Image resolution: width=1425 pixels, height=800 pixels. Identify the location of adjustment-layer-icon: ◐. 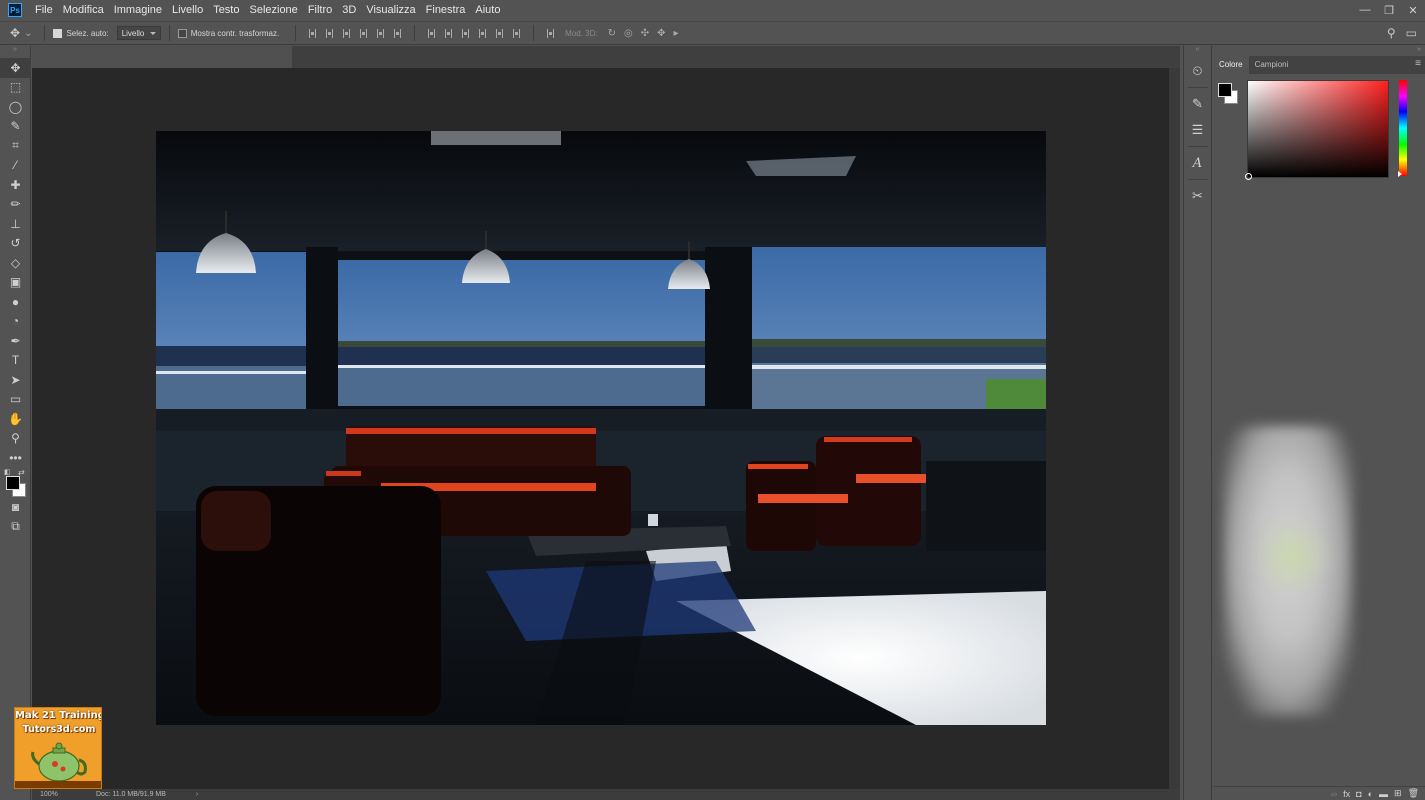
(1370, 794).